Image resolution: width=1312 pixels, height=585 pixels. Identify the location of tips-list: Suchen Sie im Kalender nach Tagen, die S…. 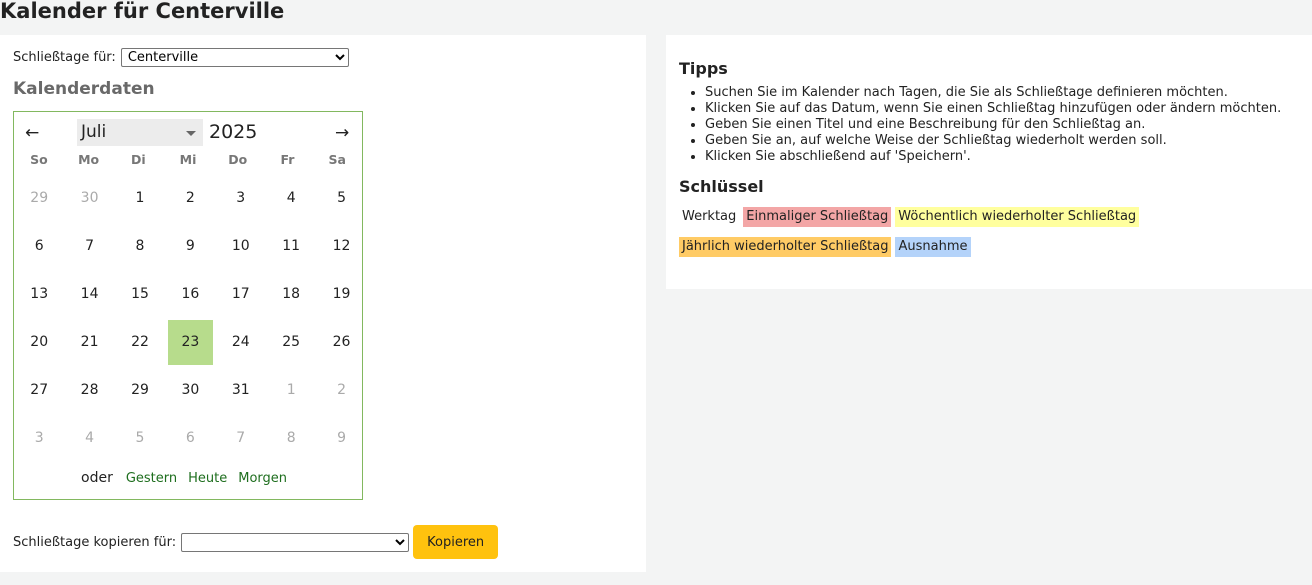
(980, 125).